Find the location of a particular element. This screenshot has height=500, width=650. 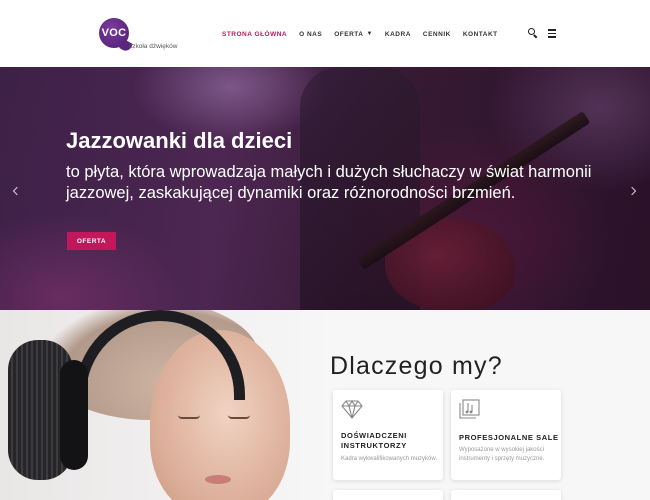

logo-subtitle: szkoła dźwięków is located at coordinates (153, 46).